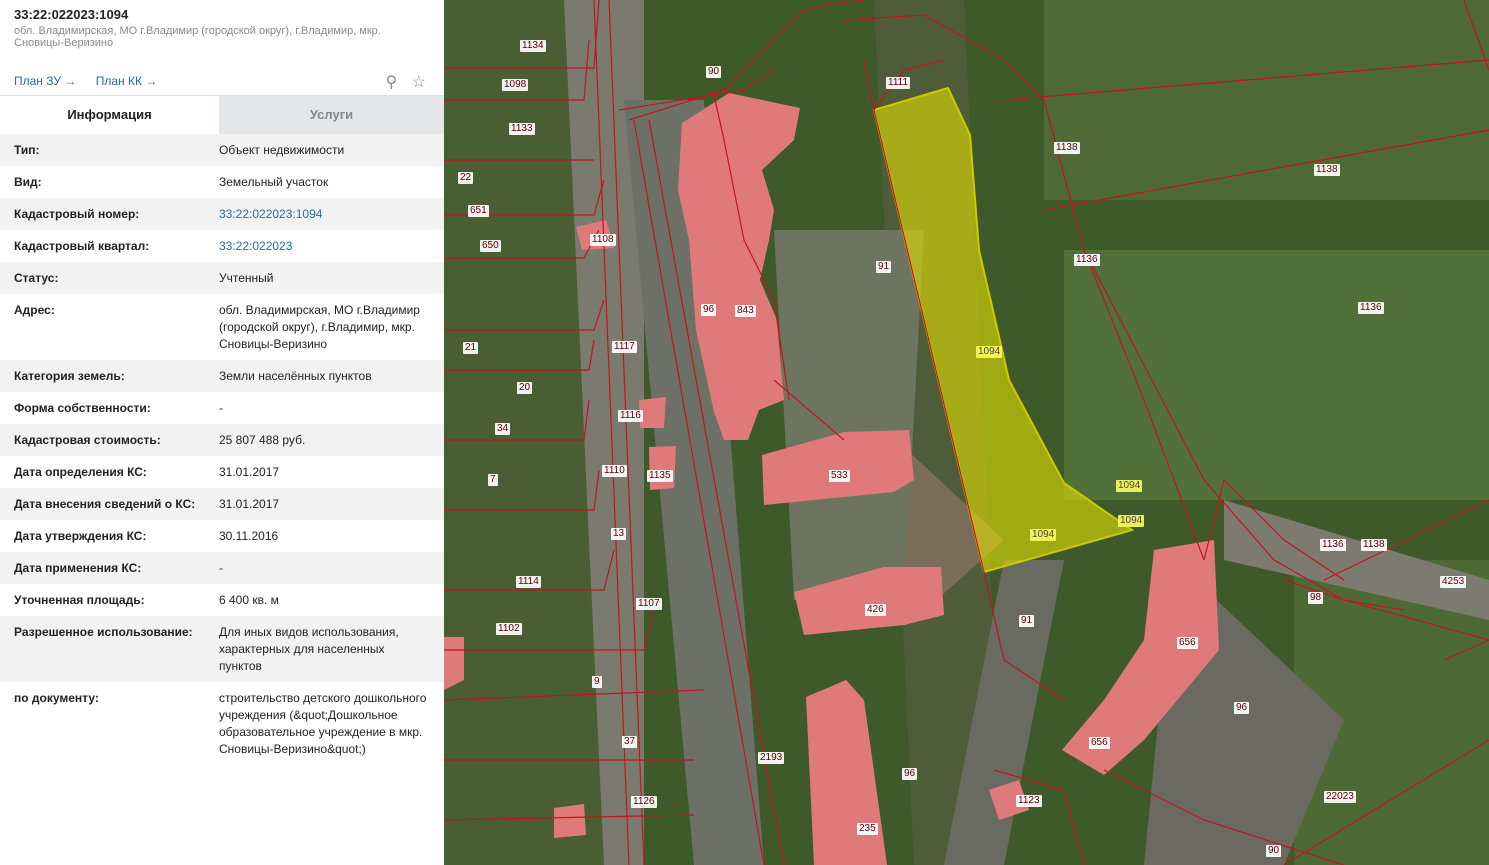 This screenshot has width=1489, height=865. I want to click on info-row: Уточненная площадь: 6 400 кв. м, so click(222, 600).